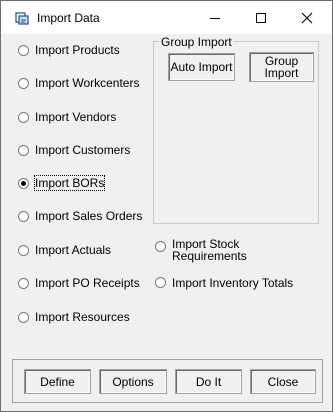  What do you see at coordinates (82, 317) in the screenshot?
I see `radio-label: Import Resources` at bounding box center [82, 317].